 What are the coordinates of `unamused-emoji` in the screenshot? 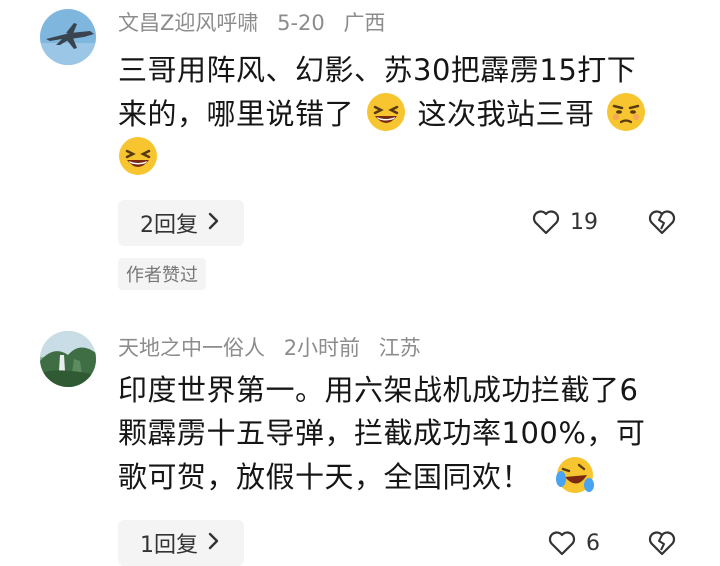 It's located at (626, 112).